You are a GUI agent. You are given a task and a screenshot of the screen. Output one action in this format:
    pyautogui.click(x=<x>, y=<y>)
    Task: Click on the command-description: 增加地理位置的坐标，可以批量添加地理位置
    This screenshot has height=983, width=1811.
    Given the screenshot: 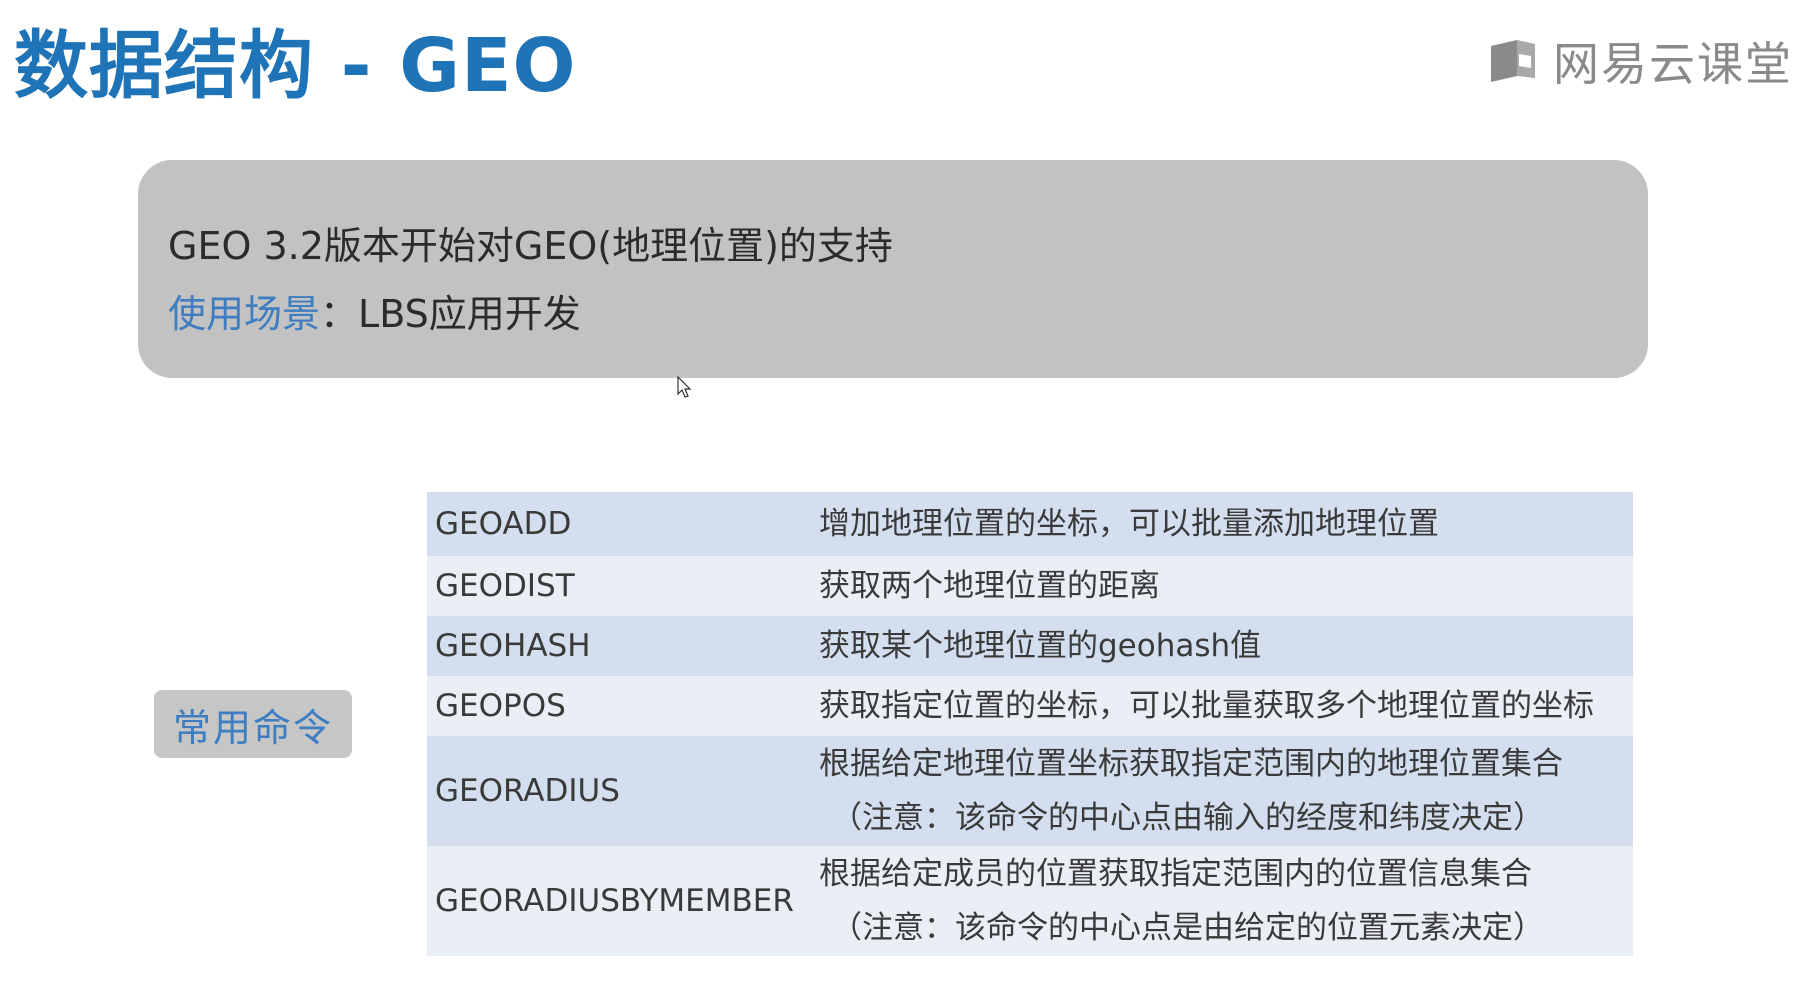 What is the action you would take?
    pyautogui.click(x=1226, y=524)
    